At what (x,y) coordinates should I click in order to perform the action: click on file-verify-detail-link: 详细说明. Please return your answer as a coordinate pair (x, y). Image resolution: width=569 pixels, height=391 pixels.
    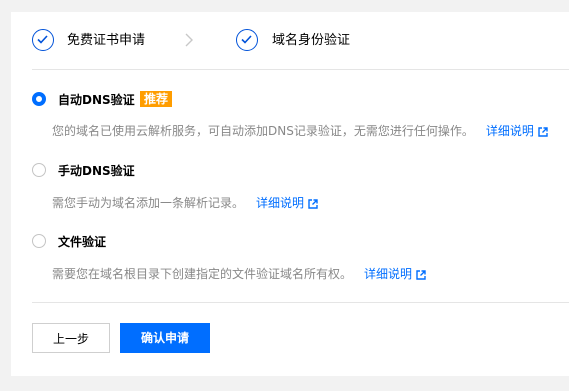
    Looking at the image, I should click on (388, 274).